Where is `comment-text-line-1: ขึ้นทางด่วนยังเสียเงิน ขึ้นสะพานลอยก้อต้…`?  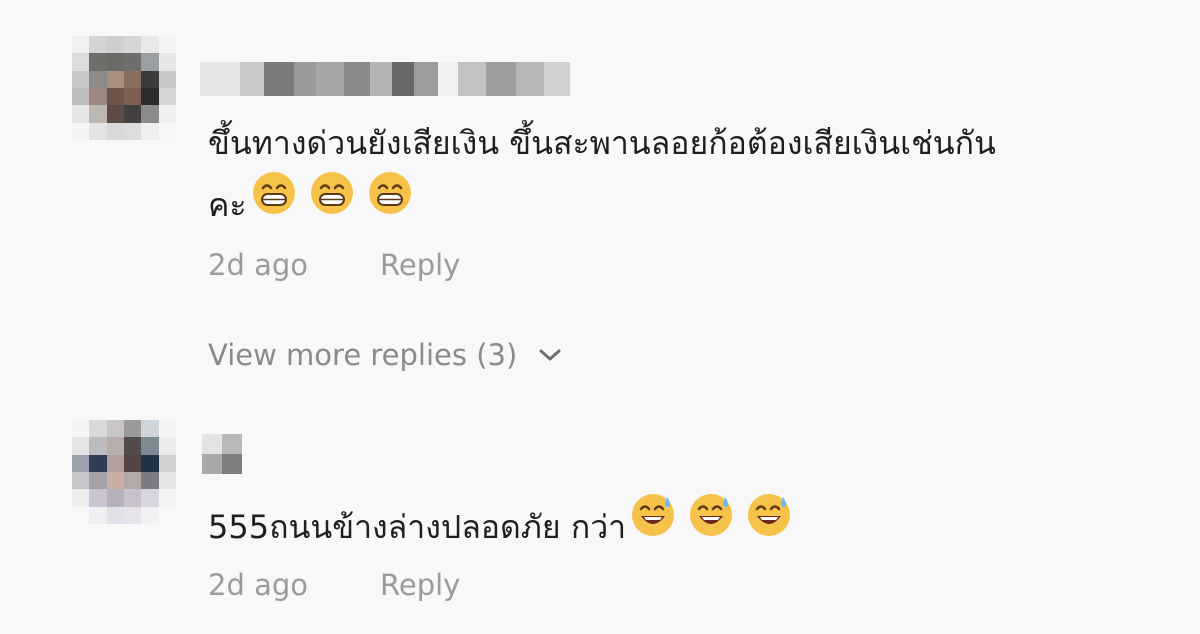
comment-text-line-1: ขึ้นทางด่วนยังเสียเงิน ขึ้นสะพานลอยก้อต้… is located at coordinates (602, 143).